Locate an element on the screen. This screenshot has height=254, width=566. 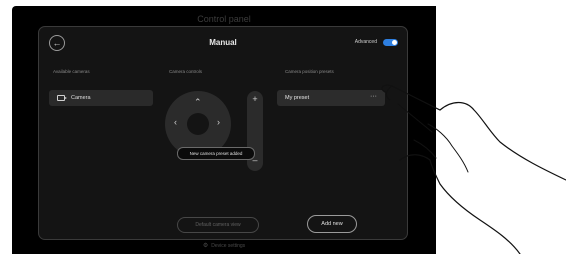
pan-left-button: ‹ is located at coordinates (175, 122).